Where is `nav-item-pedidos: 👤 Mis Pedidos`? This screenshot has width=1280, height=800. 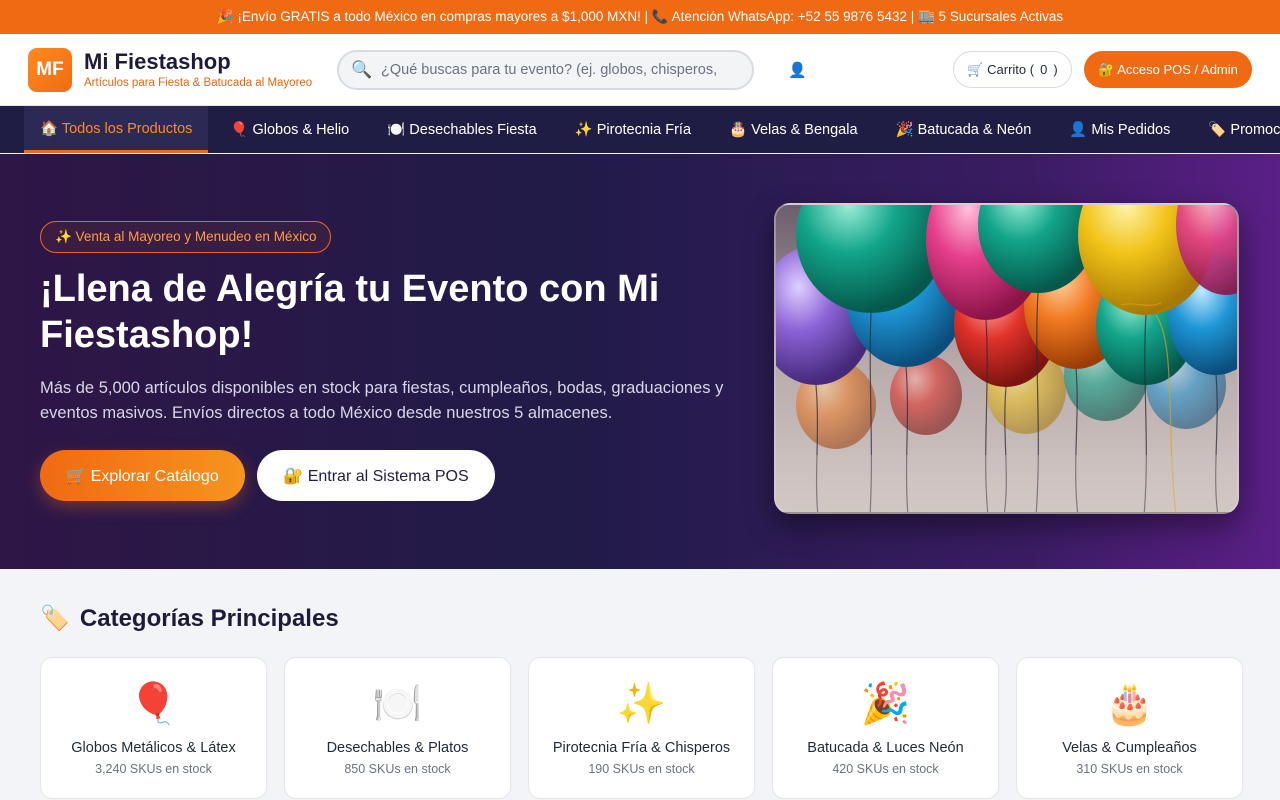 nav-item-pedidos: 👤 Mis Pedidos is located at coordinates (1119, 129).